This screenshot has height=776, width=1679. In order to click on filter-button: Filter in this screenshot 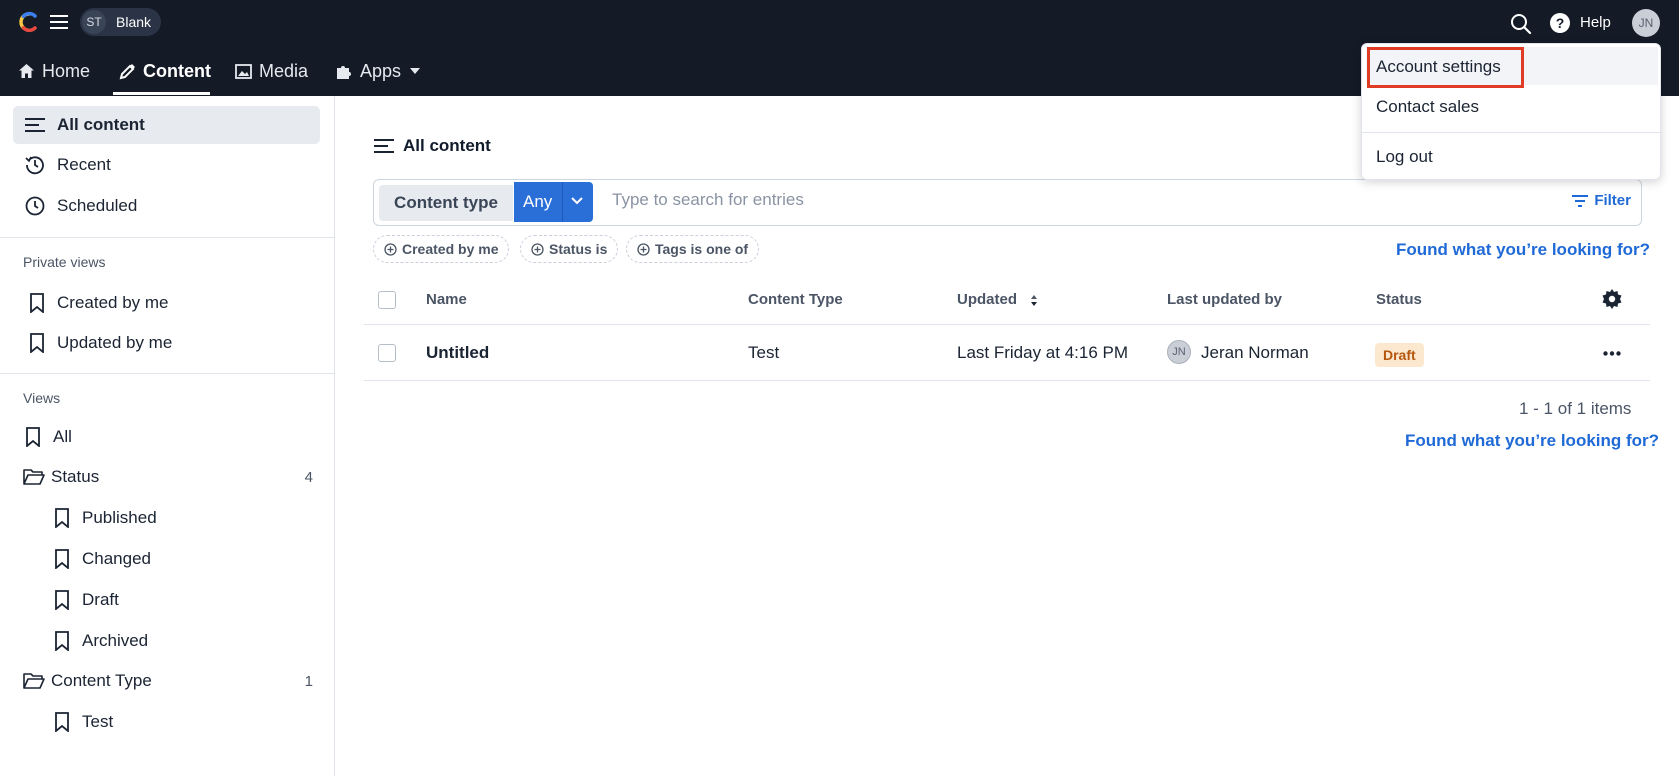, I will do `click(1601, 200)`.